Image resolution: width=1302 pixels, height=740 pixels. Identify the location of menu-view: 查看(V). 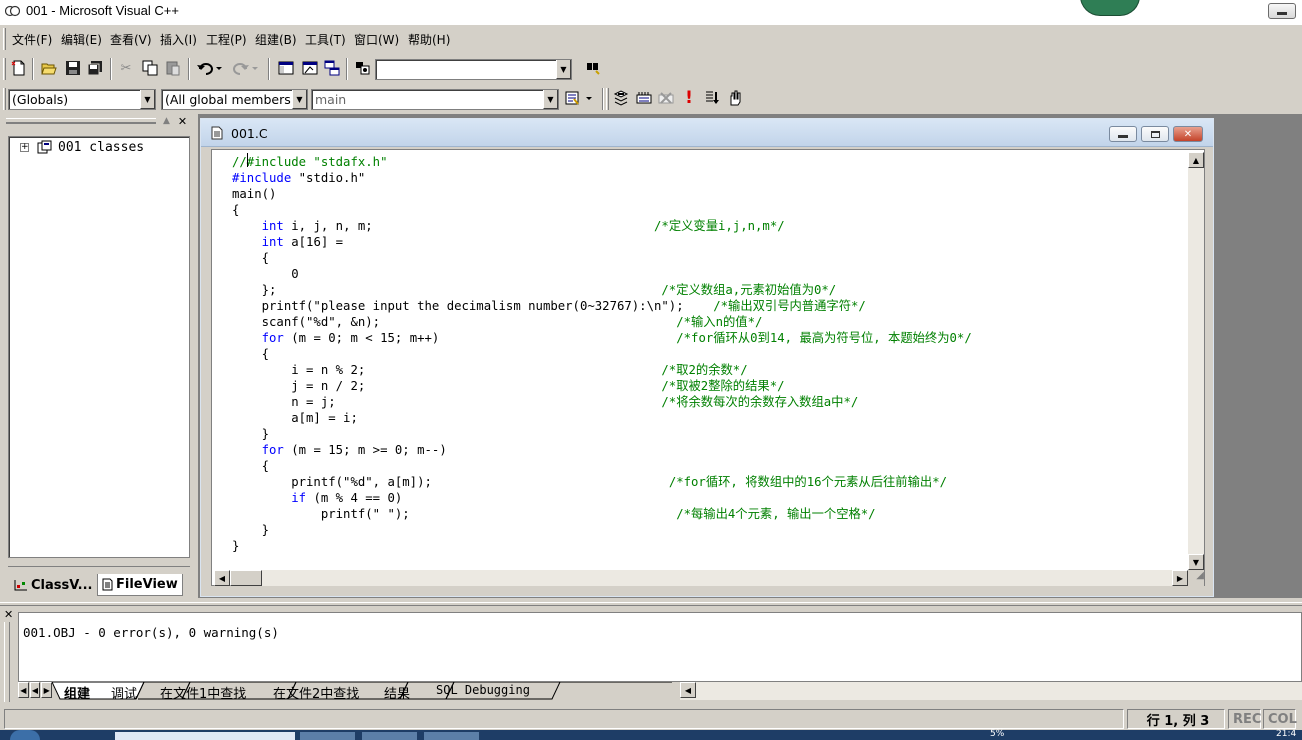
(131, 39).